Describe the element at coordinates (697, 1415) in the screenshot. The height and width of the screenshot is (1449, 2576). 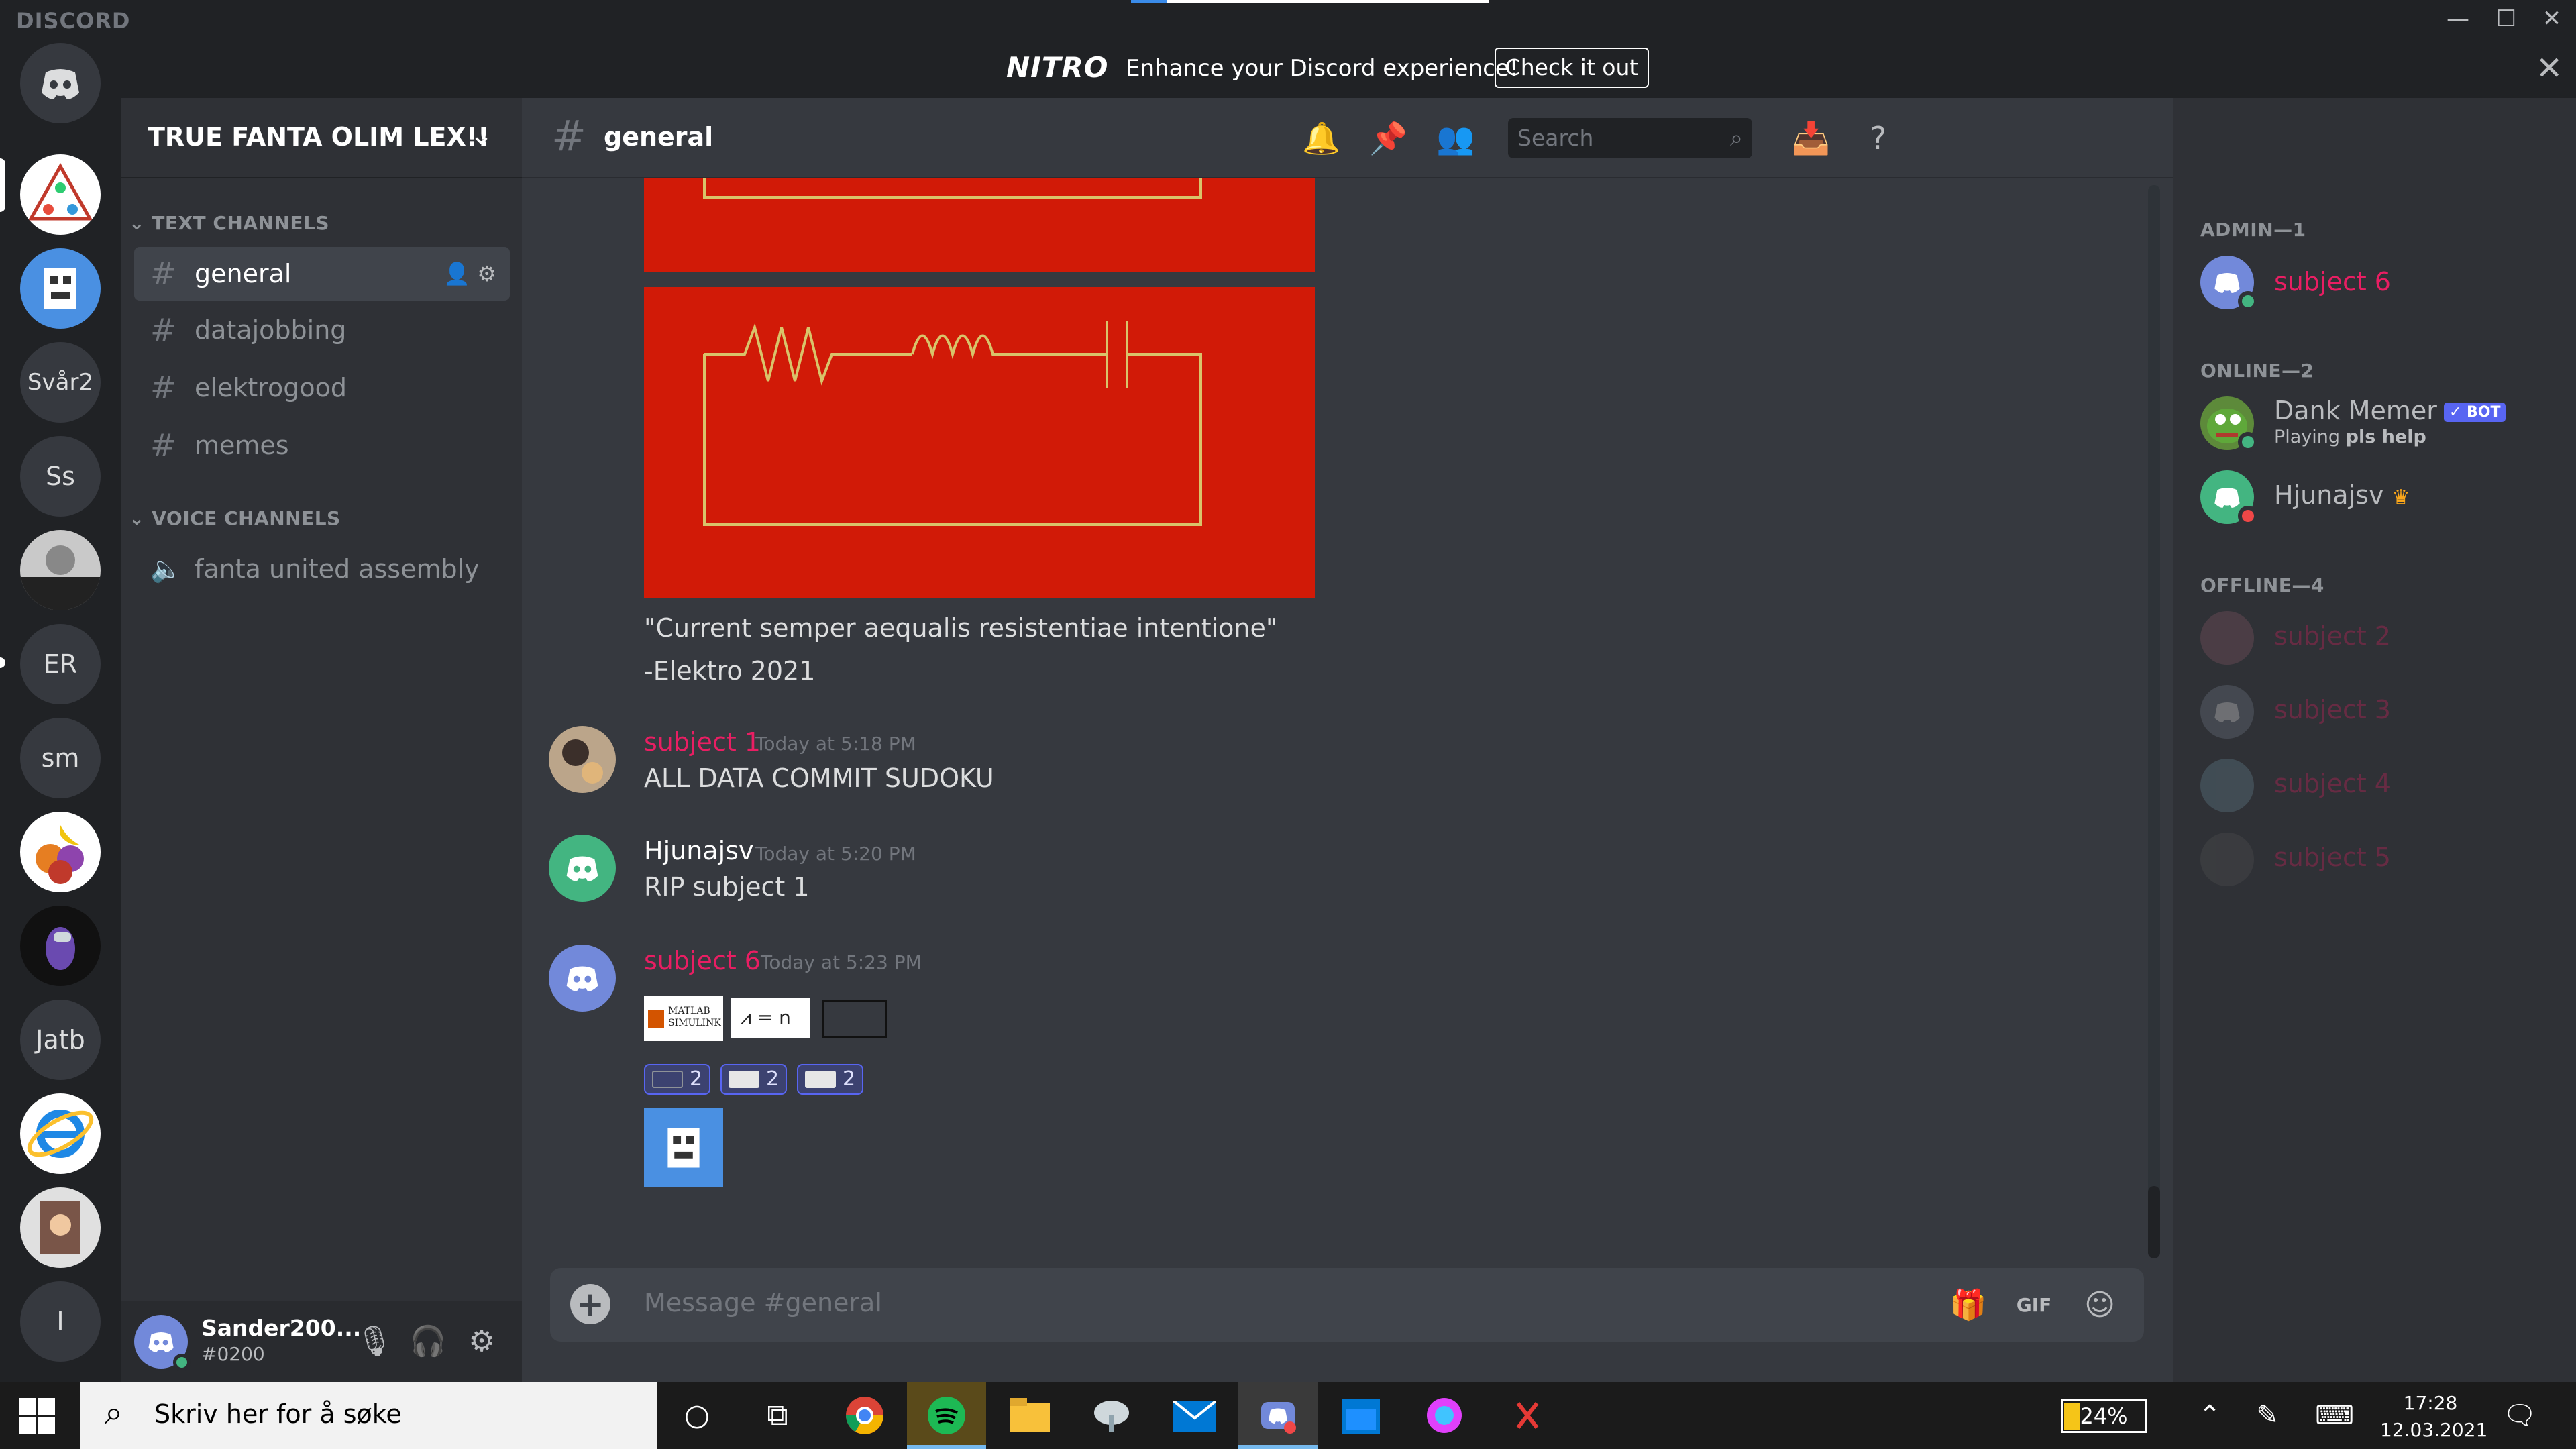
I see `cortana-icon: ○` at that location.